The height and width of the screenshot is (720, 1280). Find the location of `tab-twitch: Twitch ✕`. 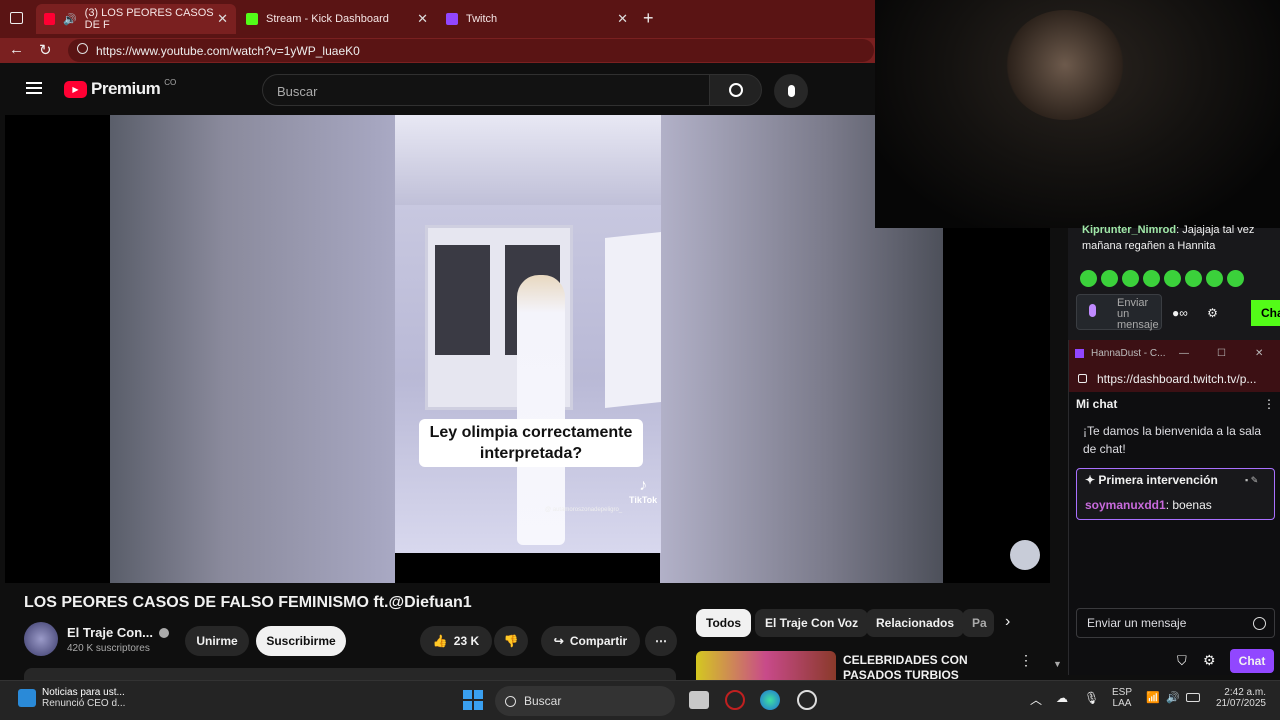

tab-twitch: Twitch ✕ is located at coordinates (537, 19).